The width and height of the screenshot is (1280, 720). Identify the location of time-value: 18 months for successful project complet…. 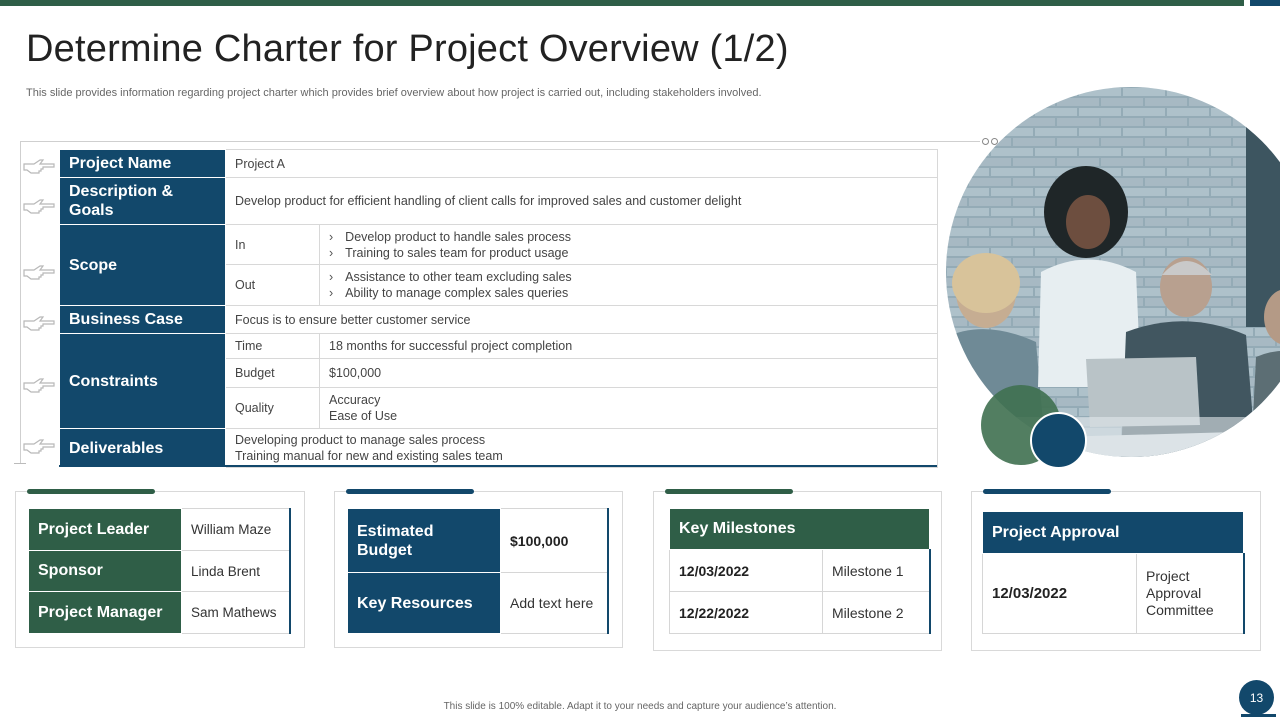
(628, 346).